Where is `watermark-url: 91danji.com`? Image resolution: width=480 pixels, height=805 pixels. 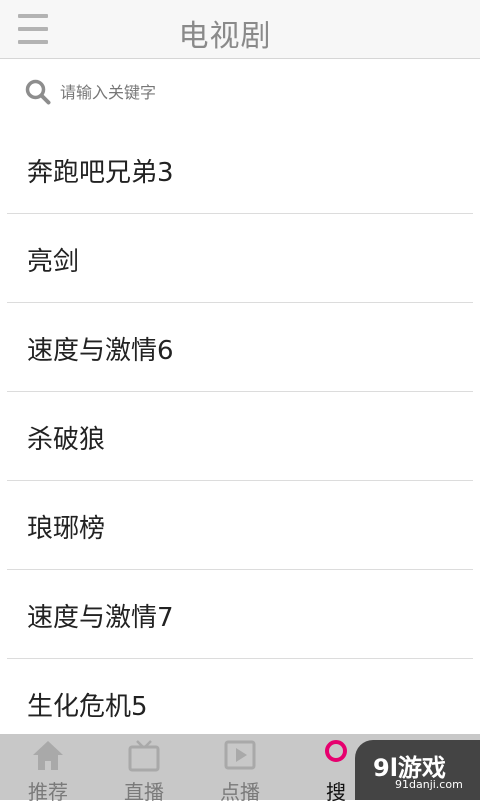
watermark-url: 91danji.com is located at coordinates (429, 784).